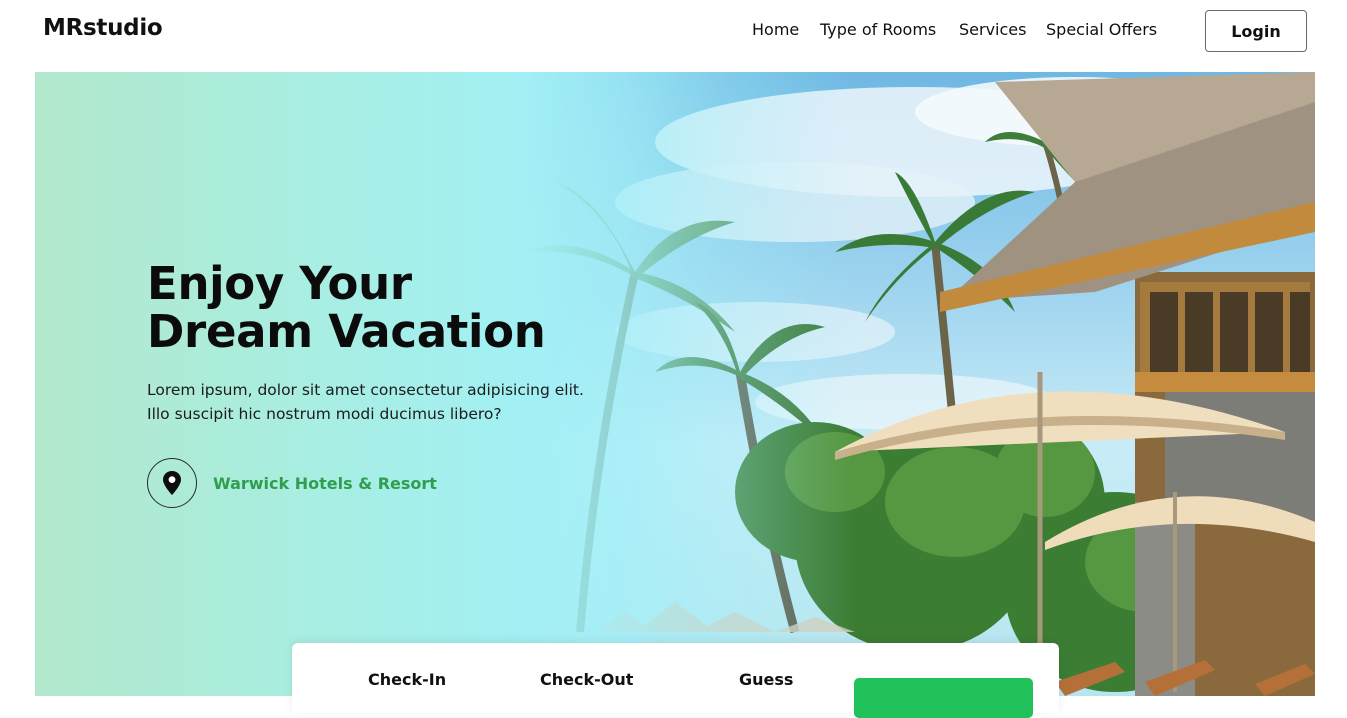 This screenshot has width=1347, height=718. Describe the element at coordinates (586, 679) in the screenshot. I see `check-out-field: Check-Out` at that location.